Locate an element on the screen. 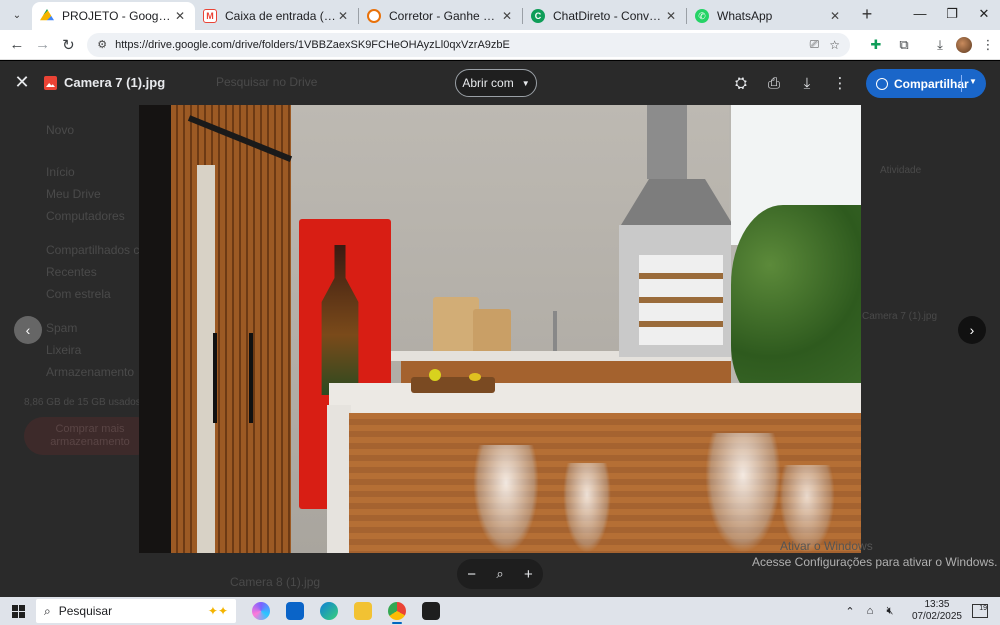 The height and width of the screenshot is (625, 1000). extensions-icon: ⧉ is located at coordinates (904, 45).